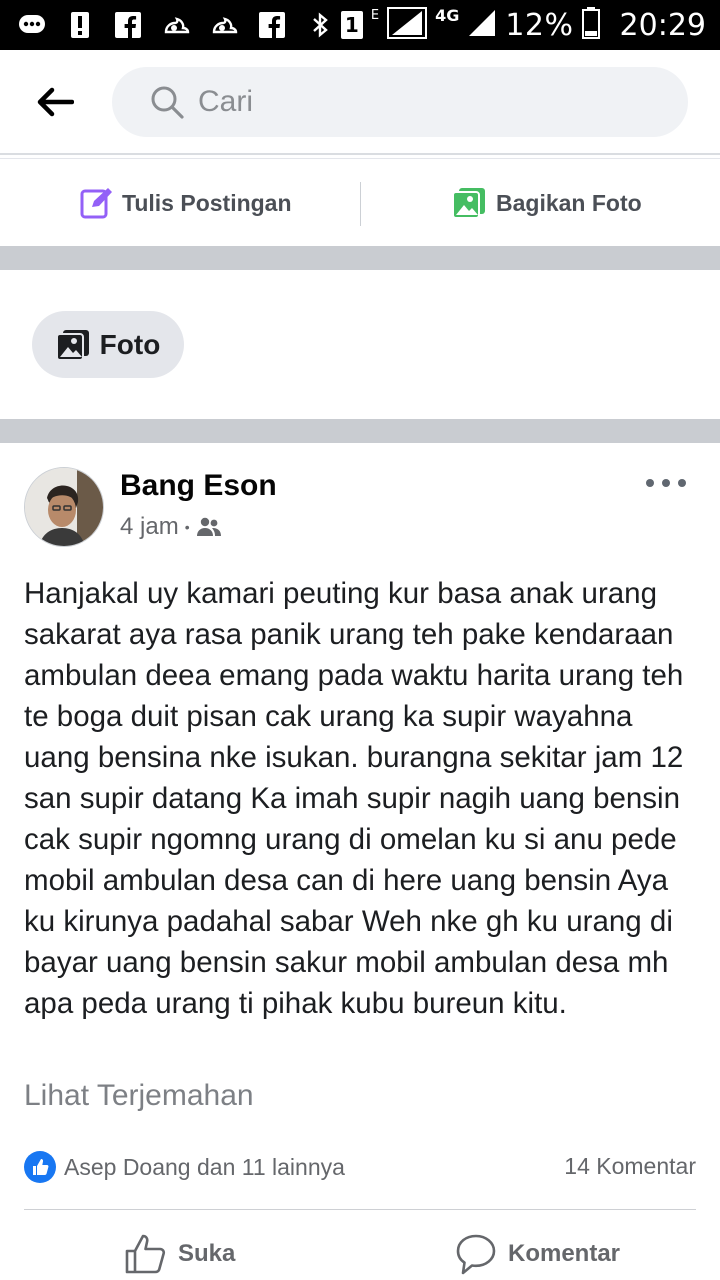  I want to click on battery-percent: 12%, so click(539, 25).